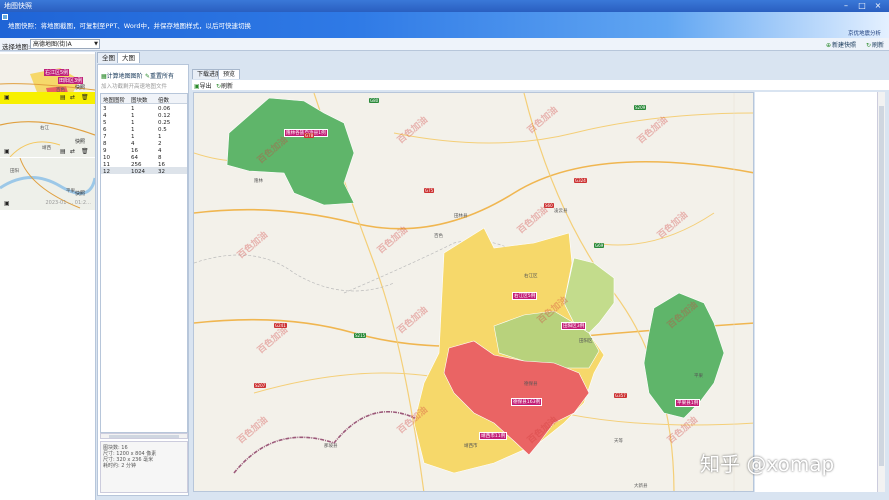  I want to click on place-name: 隆林, so click(258, 181).